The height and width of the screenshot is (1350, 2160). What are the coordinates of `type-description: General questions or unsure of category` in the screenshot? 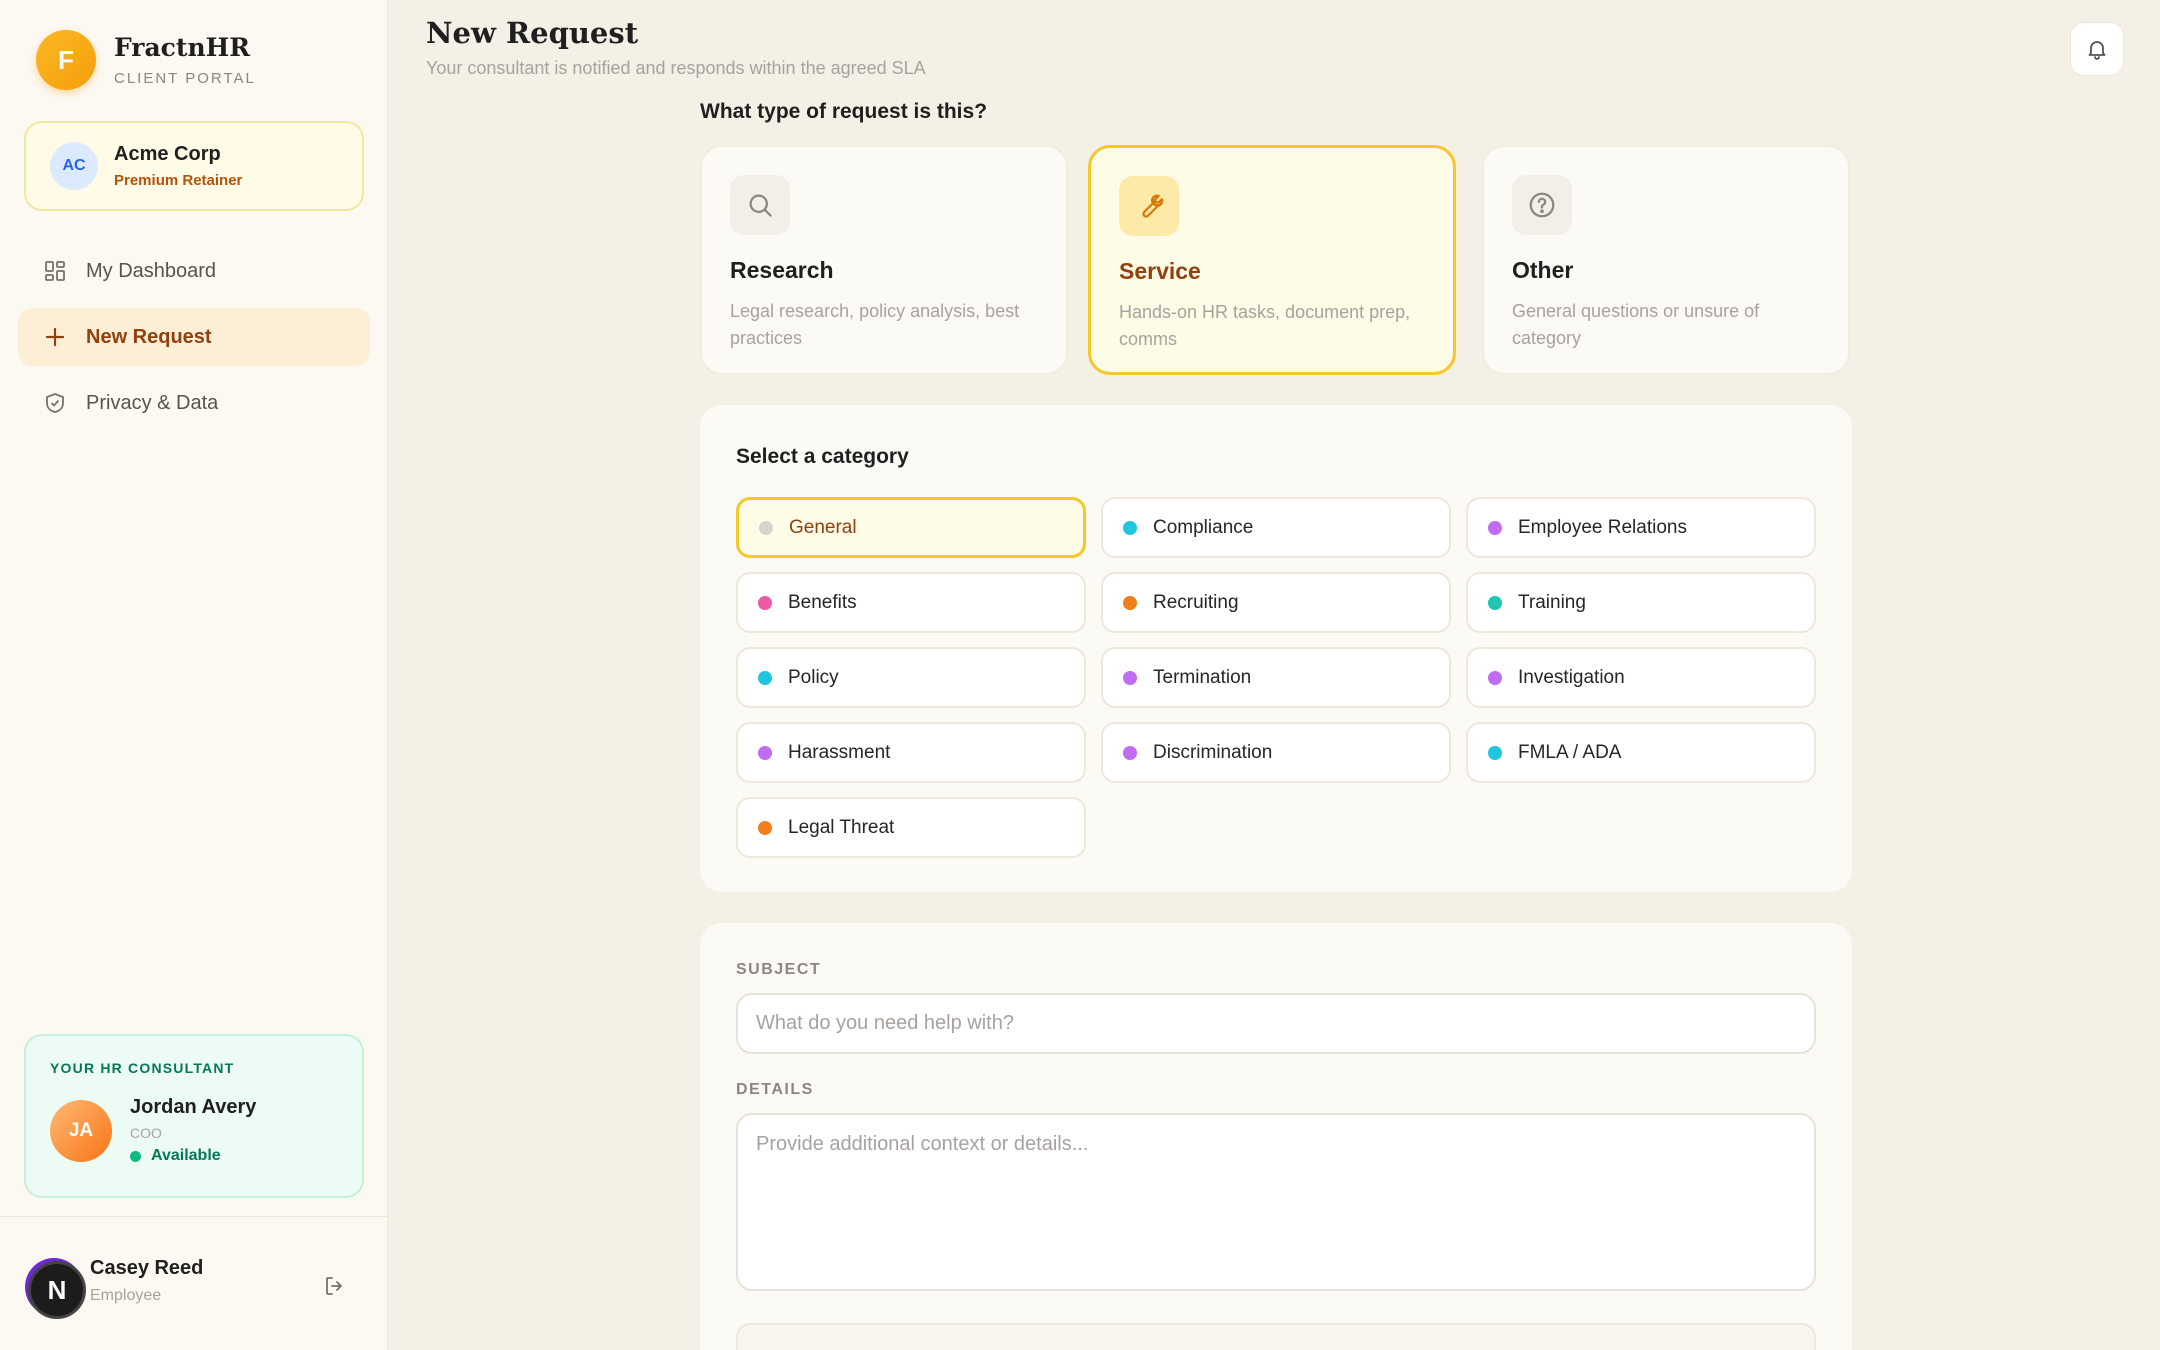 It's located at (1636, 324).